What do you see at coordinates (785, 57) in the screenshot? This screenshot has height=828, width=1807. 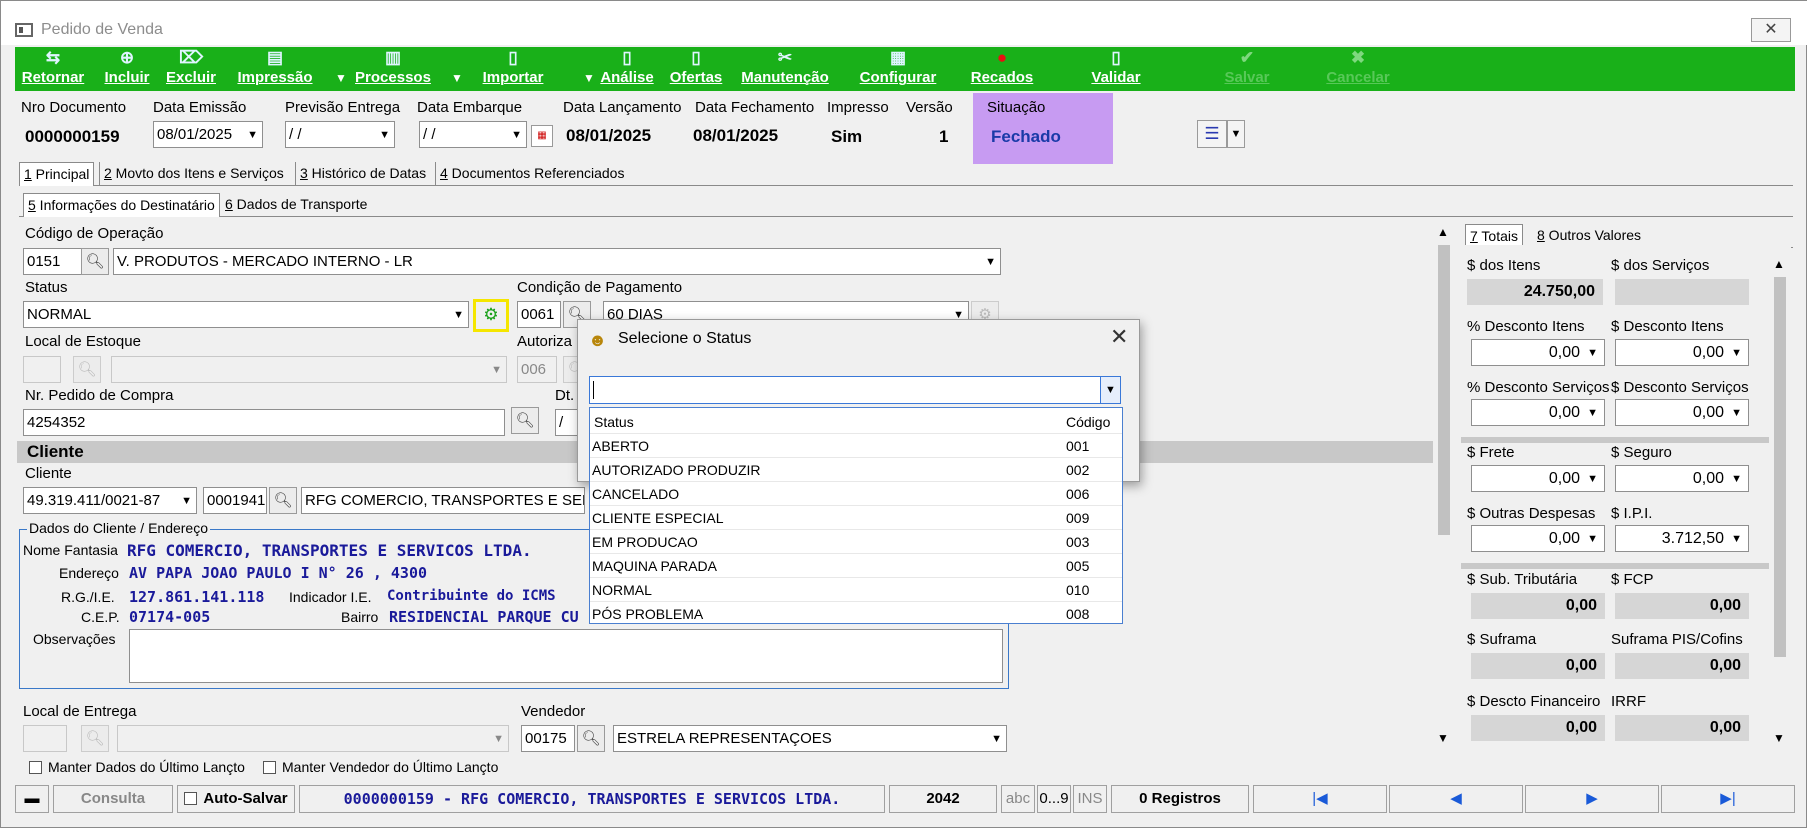 I see `tools-icon: ✂` at bounding box center [785, 57].